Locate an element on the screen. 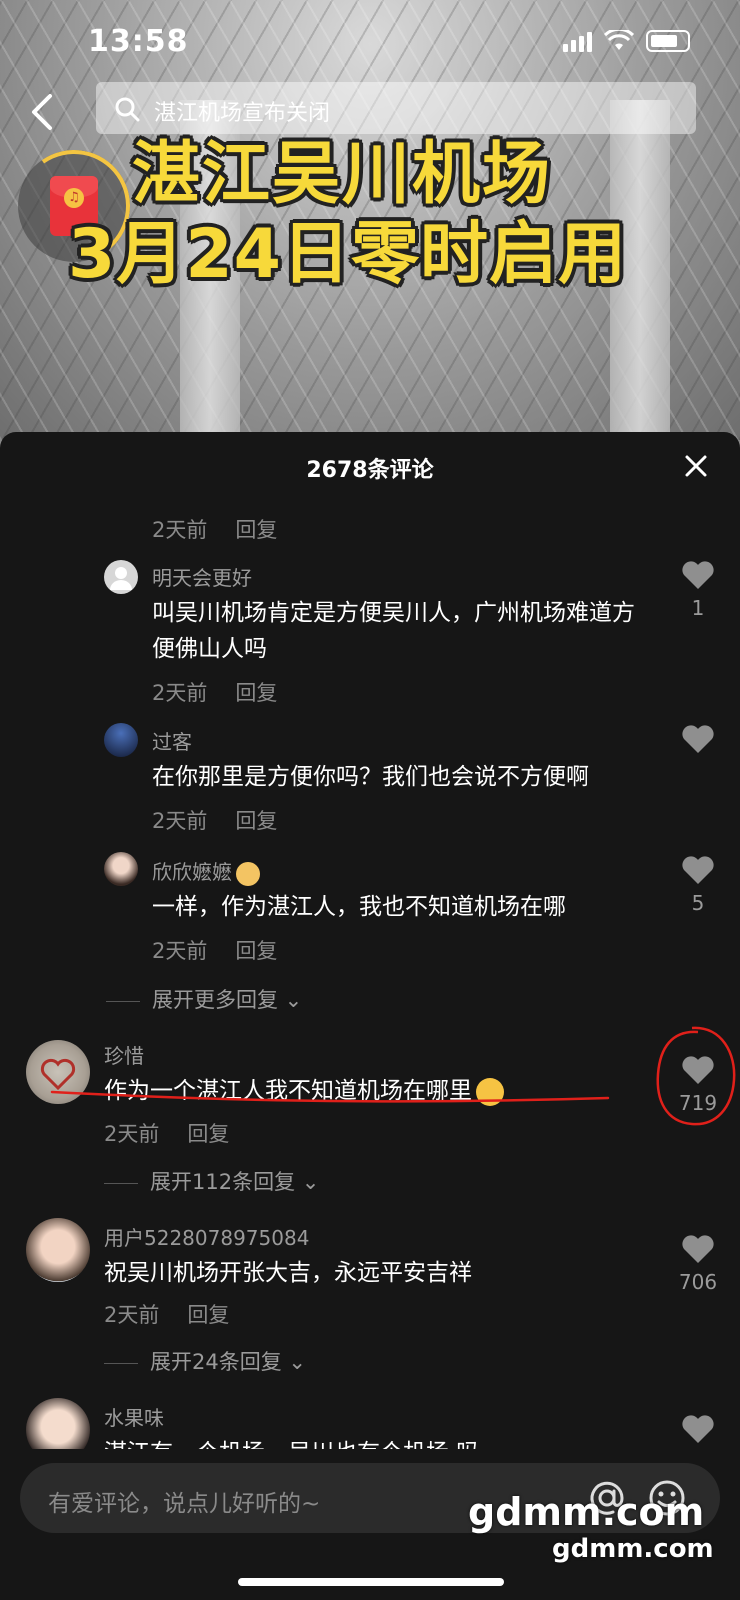 The height and width of the screenshot is (1600, 740). video-title-line2: 3月24日零时启用 is located at coordinates (347, 254).